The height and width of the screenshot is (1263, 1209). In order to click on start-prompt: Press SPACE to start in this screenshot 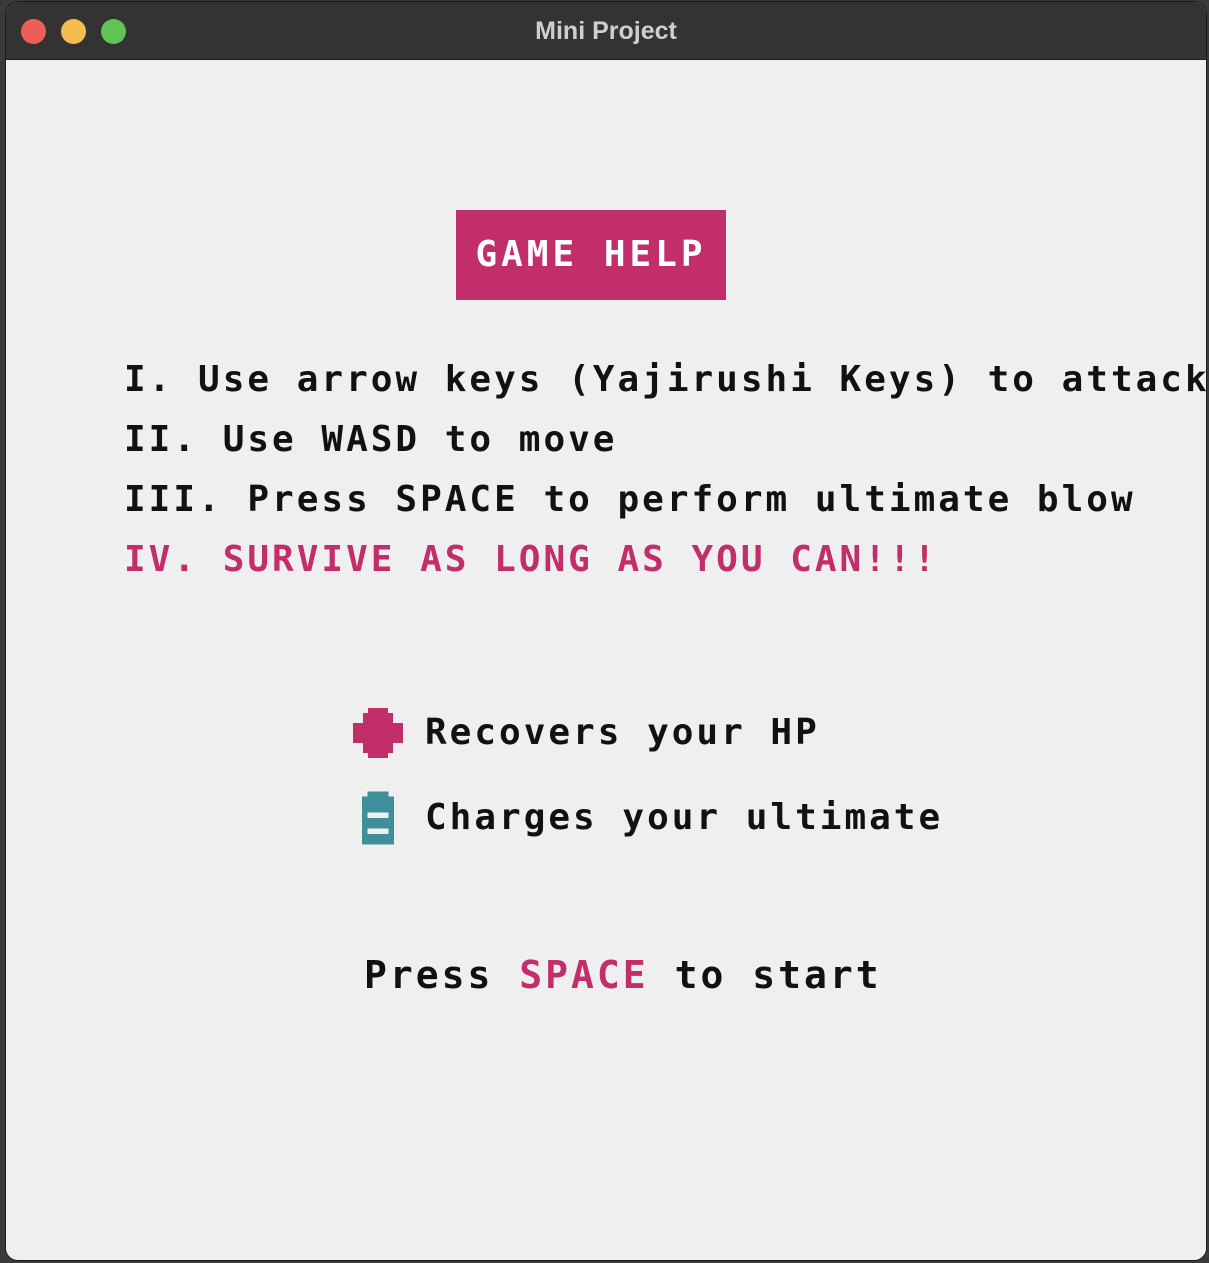, I will do `click(623, 975)`.